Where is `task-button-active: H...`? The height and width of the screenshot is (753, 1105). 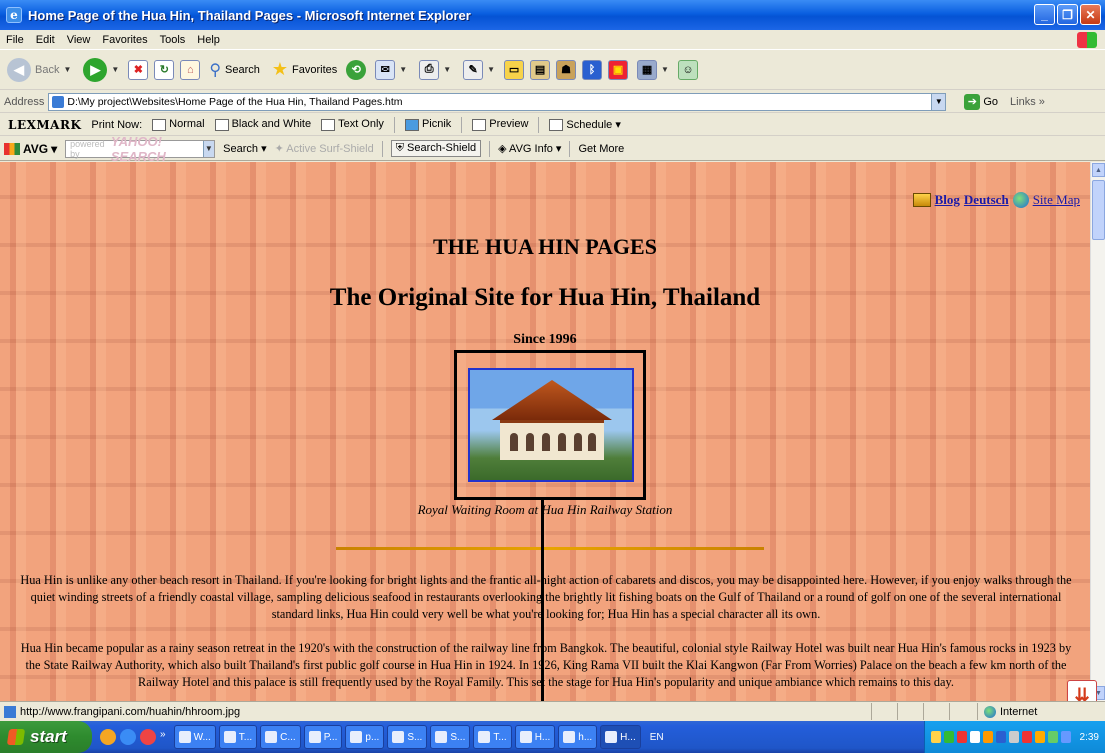
task-button-active: H... is located at coordinates (620, 737).